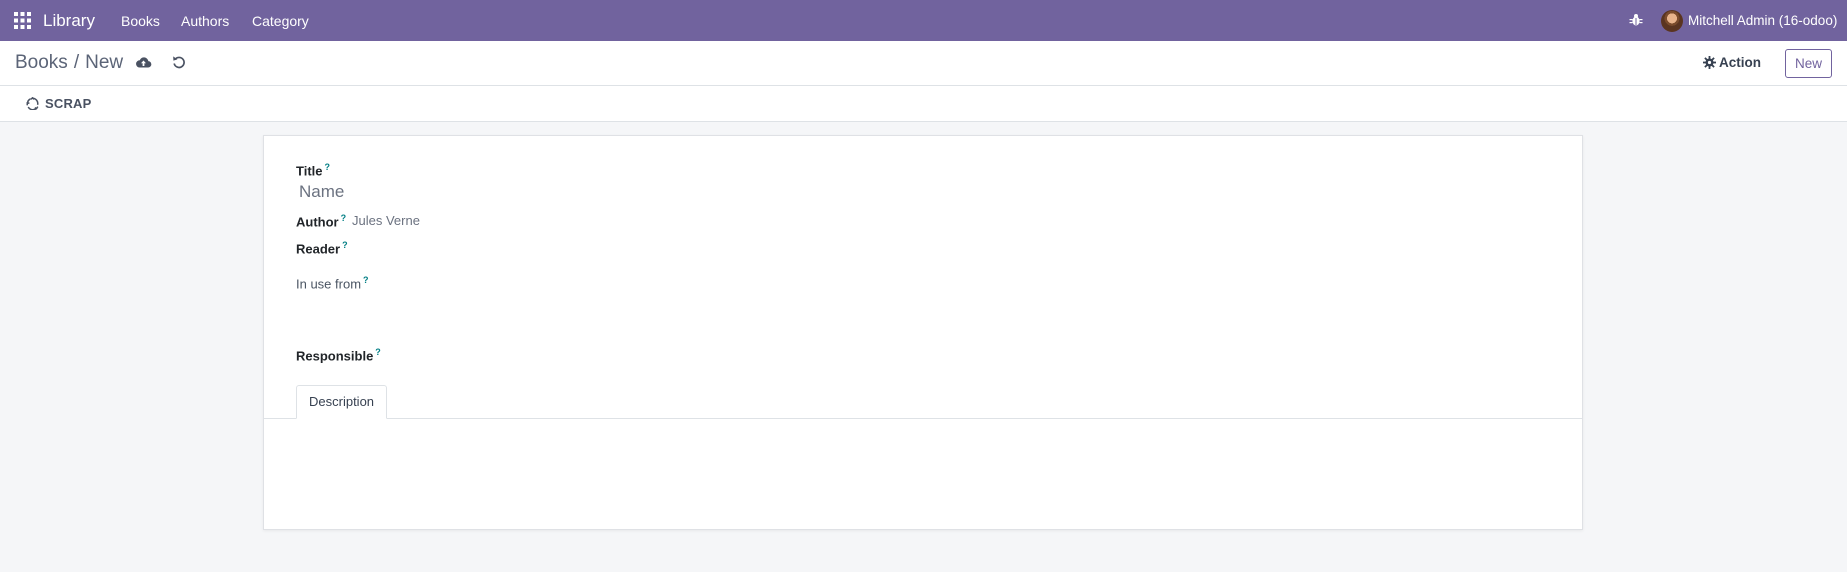 The width and height of the screenshot is (1847, 572). Describe the element at coordinates (317, 222) in the screenshot. I see `author-label-text: Author` at that location.